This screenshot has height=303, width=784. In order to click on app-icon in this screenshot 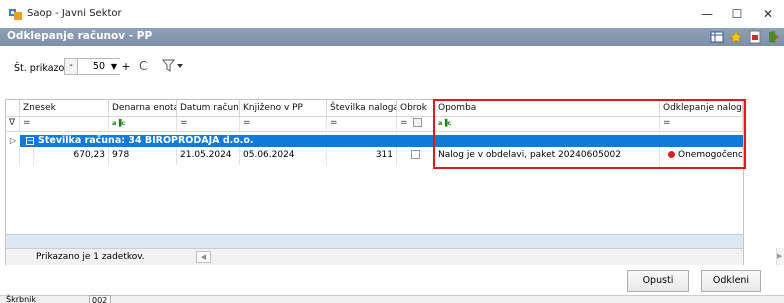, I will do `click(15, 14)`.